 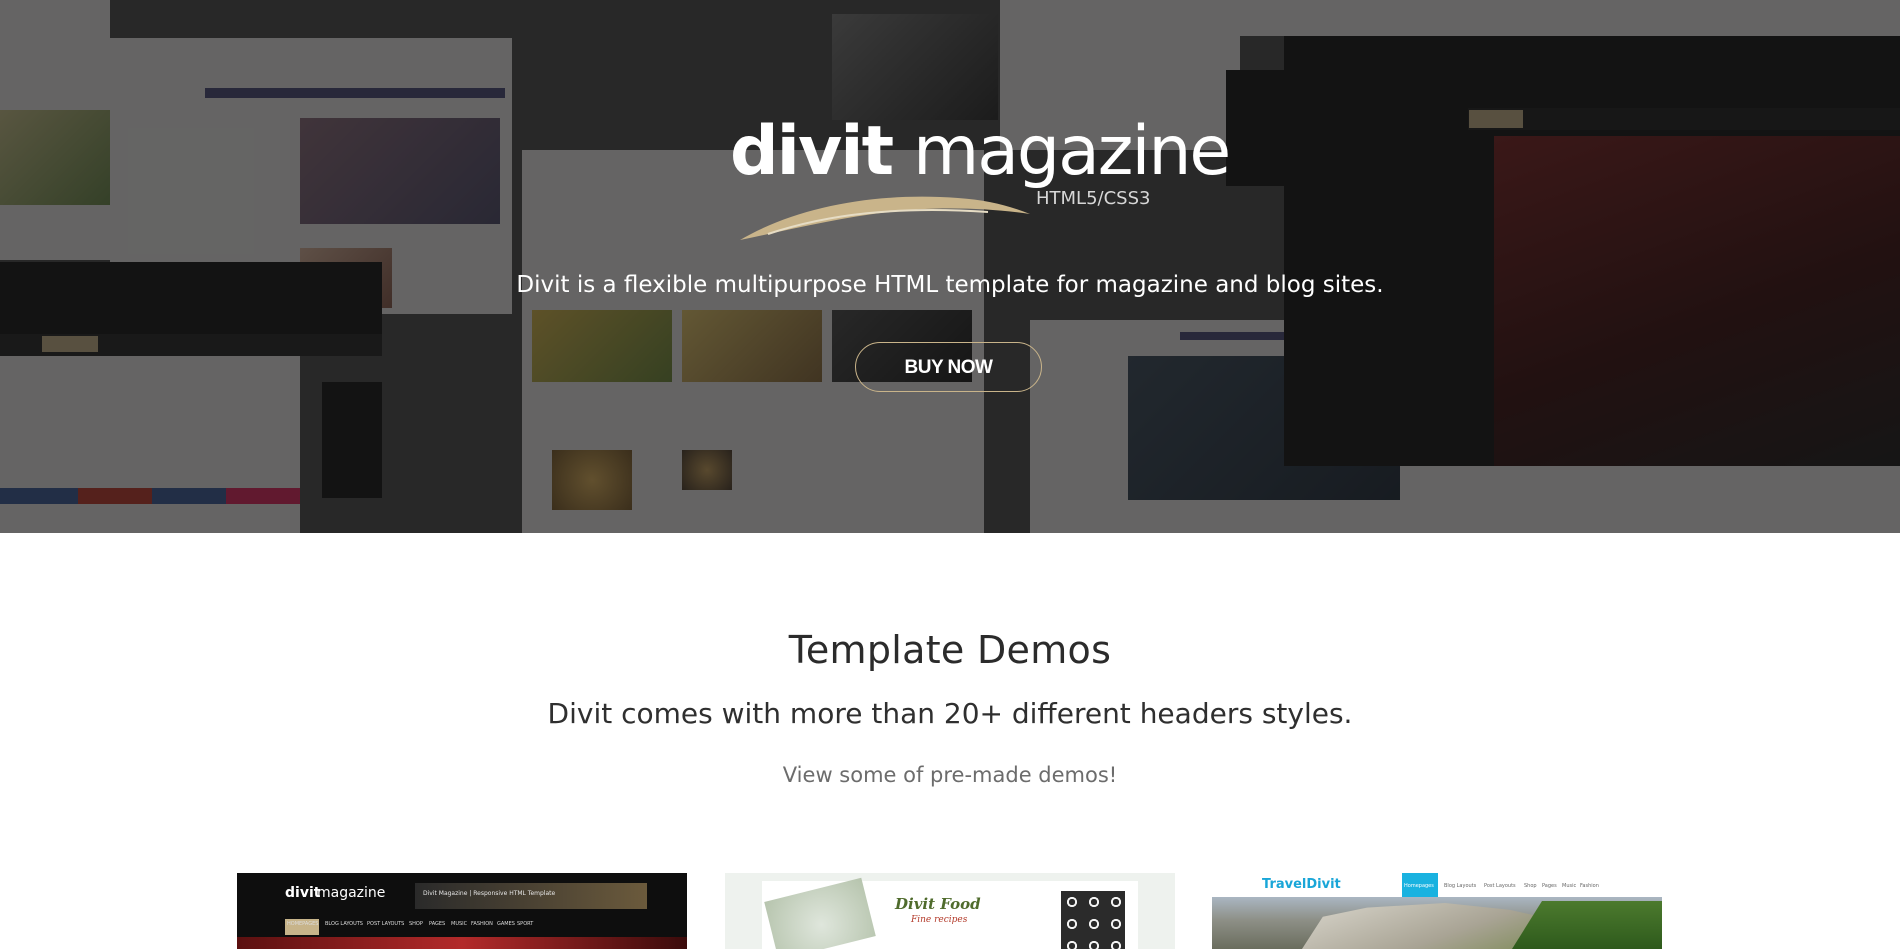 What do you see at coordinates (437, 924) in the screenshot?
I see `demo-magazine-nav-item: PAGES` at bounding box center [437, 924].